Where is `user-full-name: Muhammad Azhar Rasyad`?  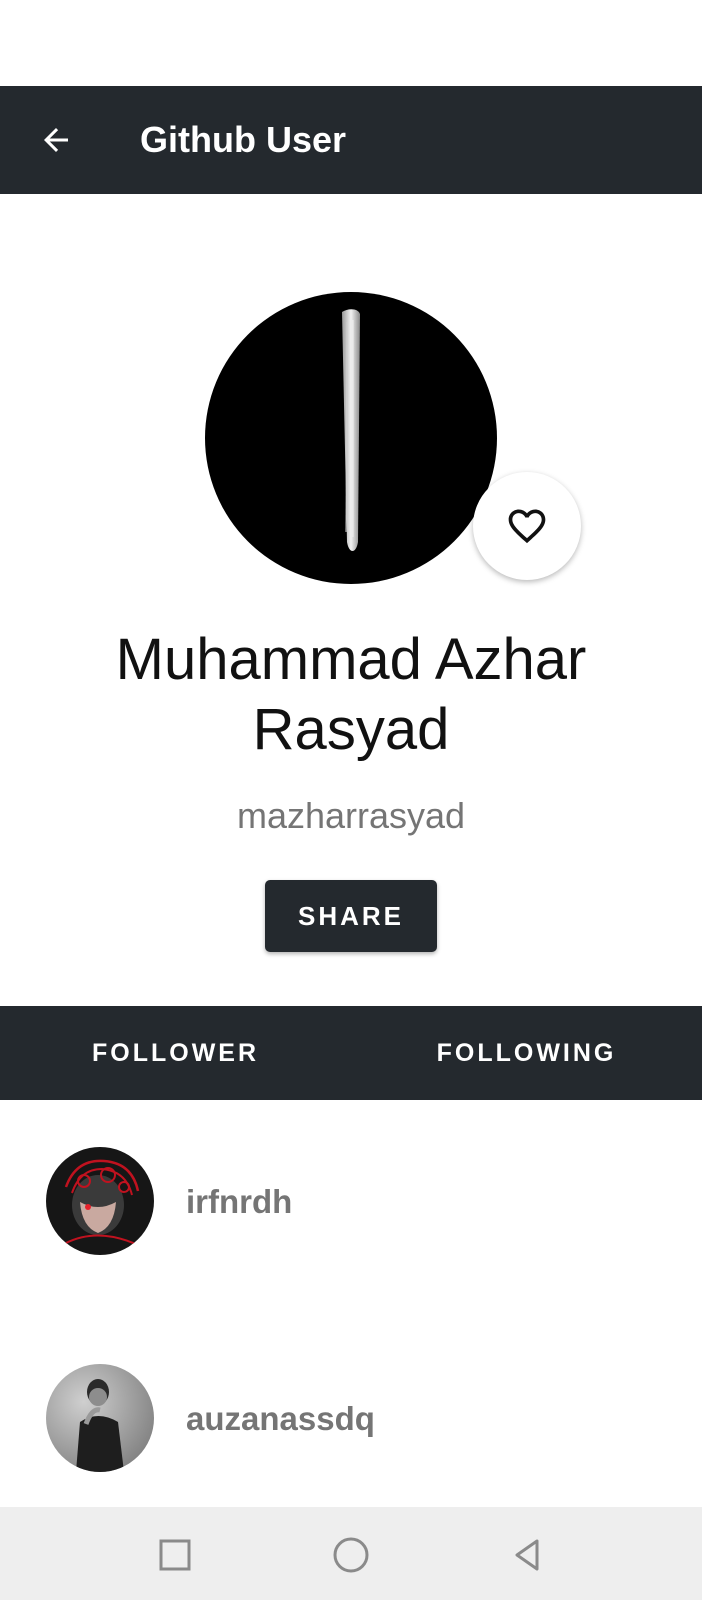 user-full-name: Muhammad Azhar Rasyad is located at coordinates (351, 694).